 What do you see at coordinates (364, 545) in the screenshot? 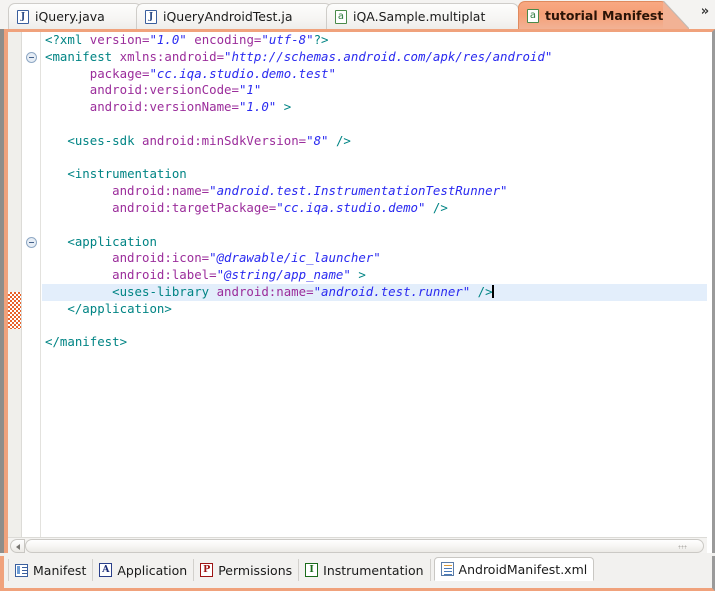
I see `horizontal-scrollbar-thumb` at bounding box center [364, 545].